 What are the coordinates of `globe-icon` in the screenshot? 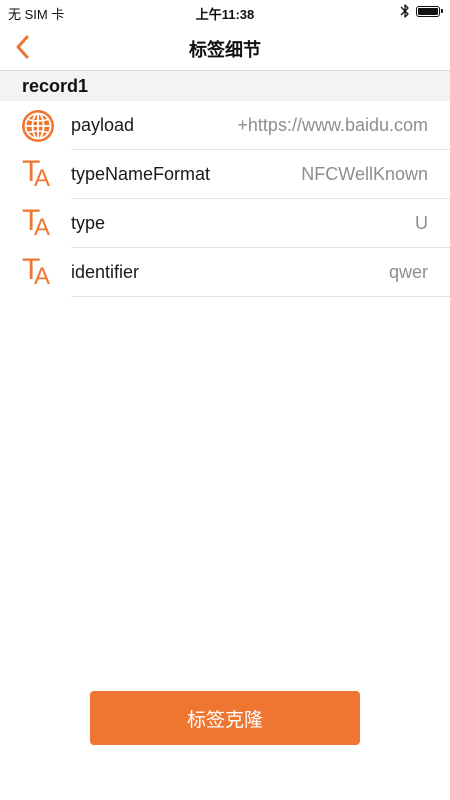 It's located at (38, 126).